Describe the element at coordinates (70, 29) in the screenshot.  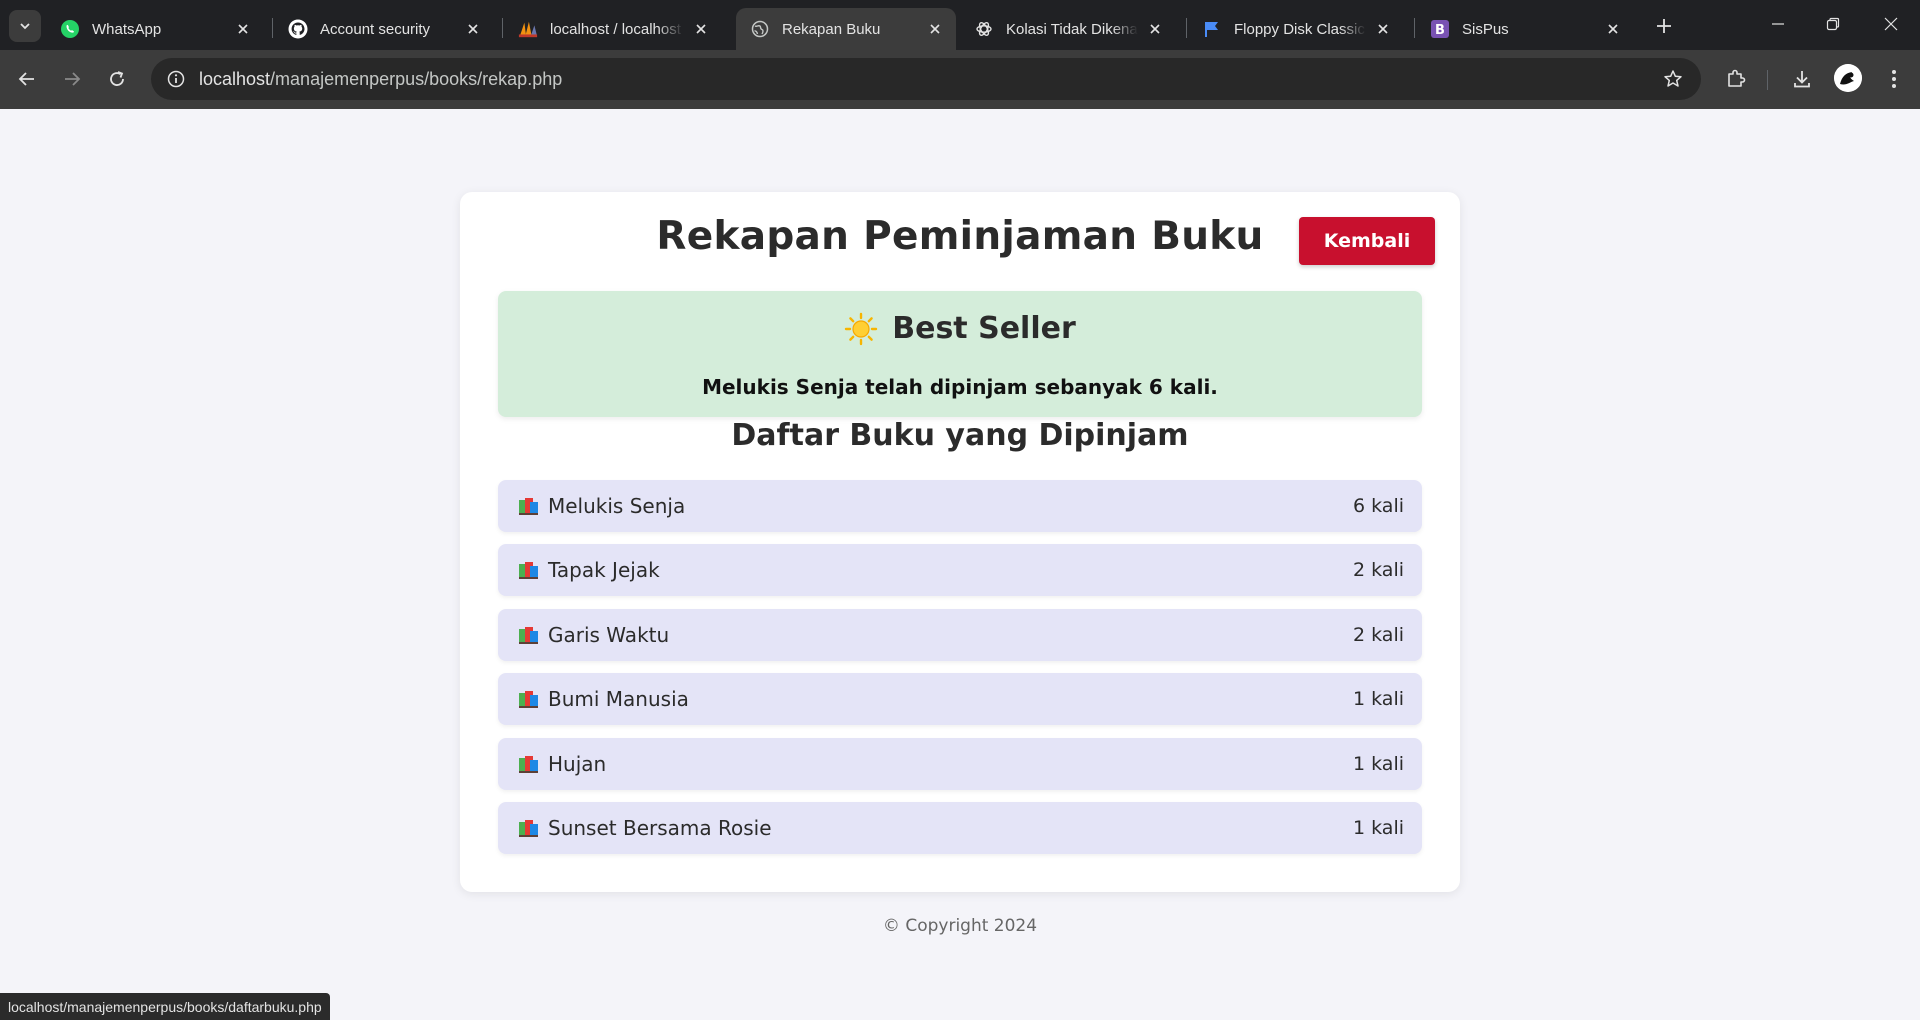
I see `whatsapp-icon` at that location.